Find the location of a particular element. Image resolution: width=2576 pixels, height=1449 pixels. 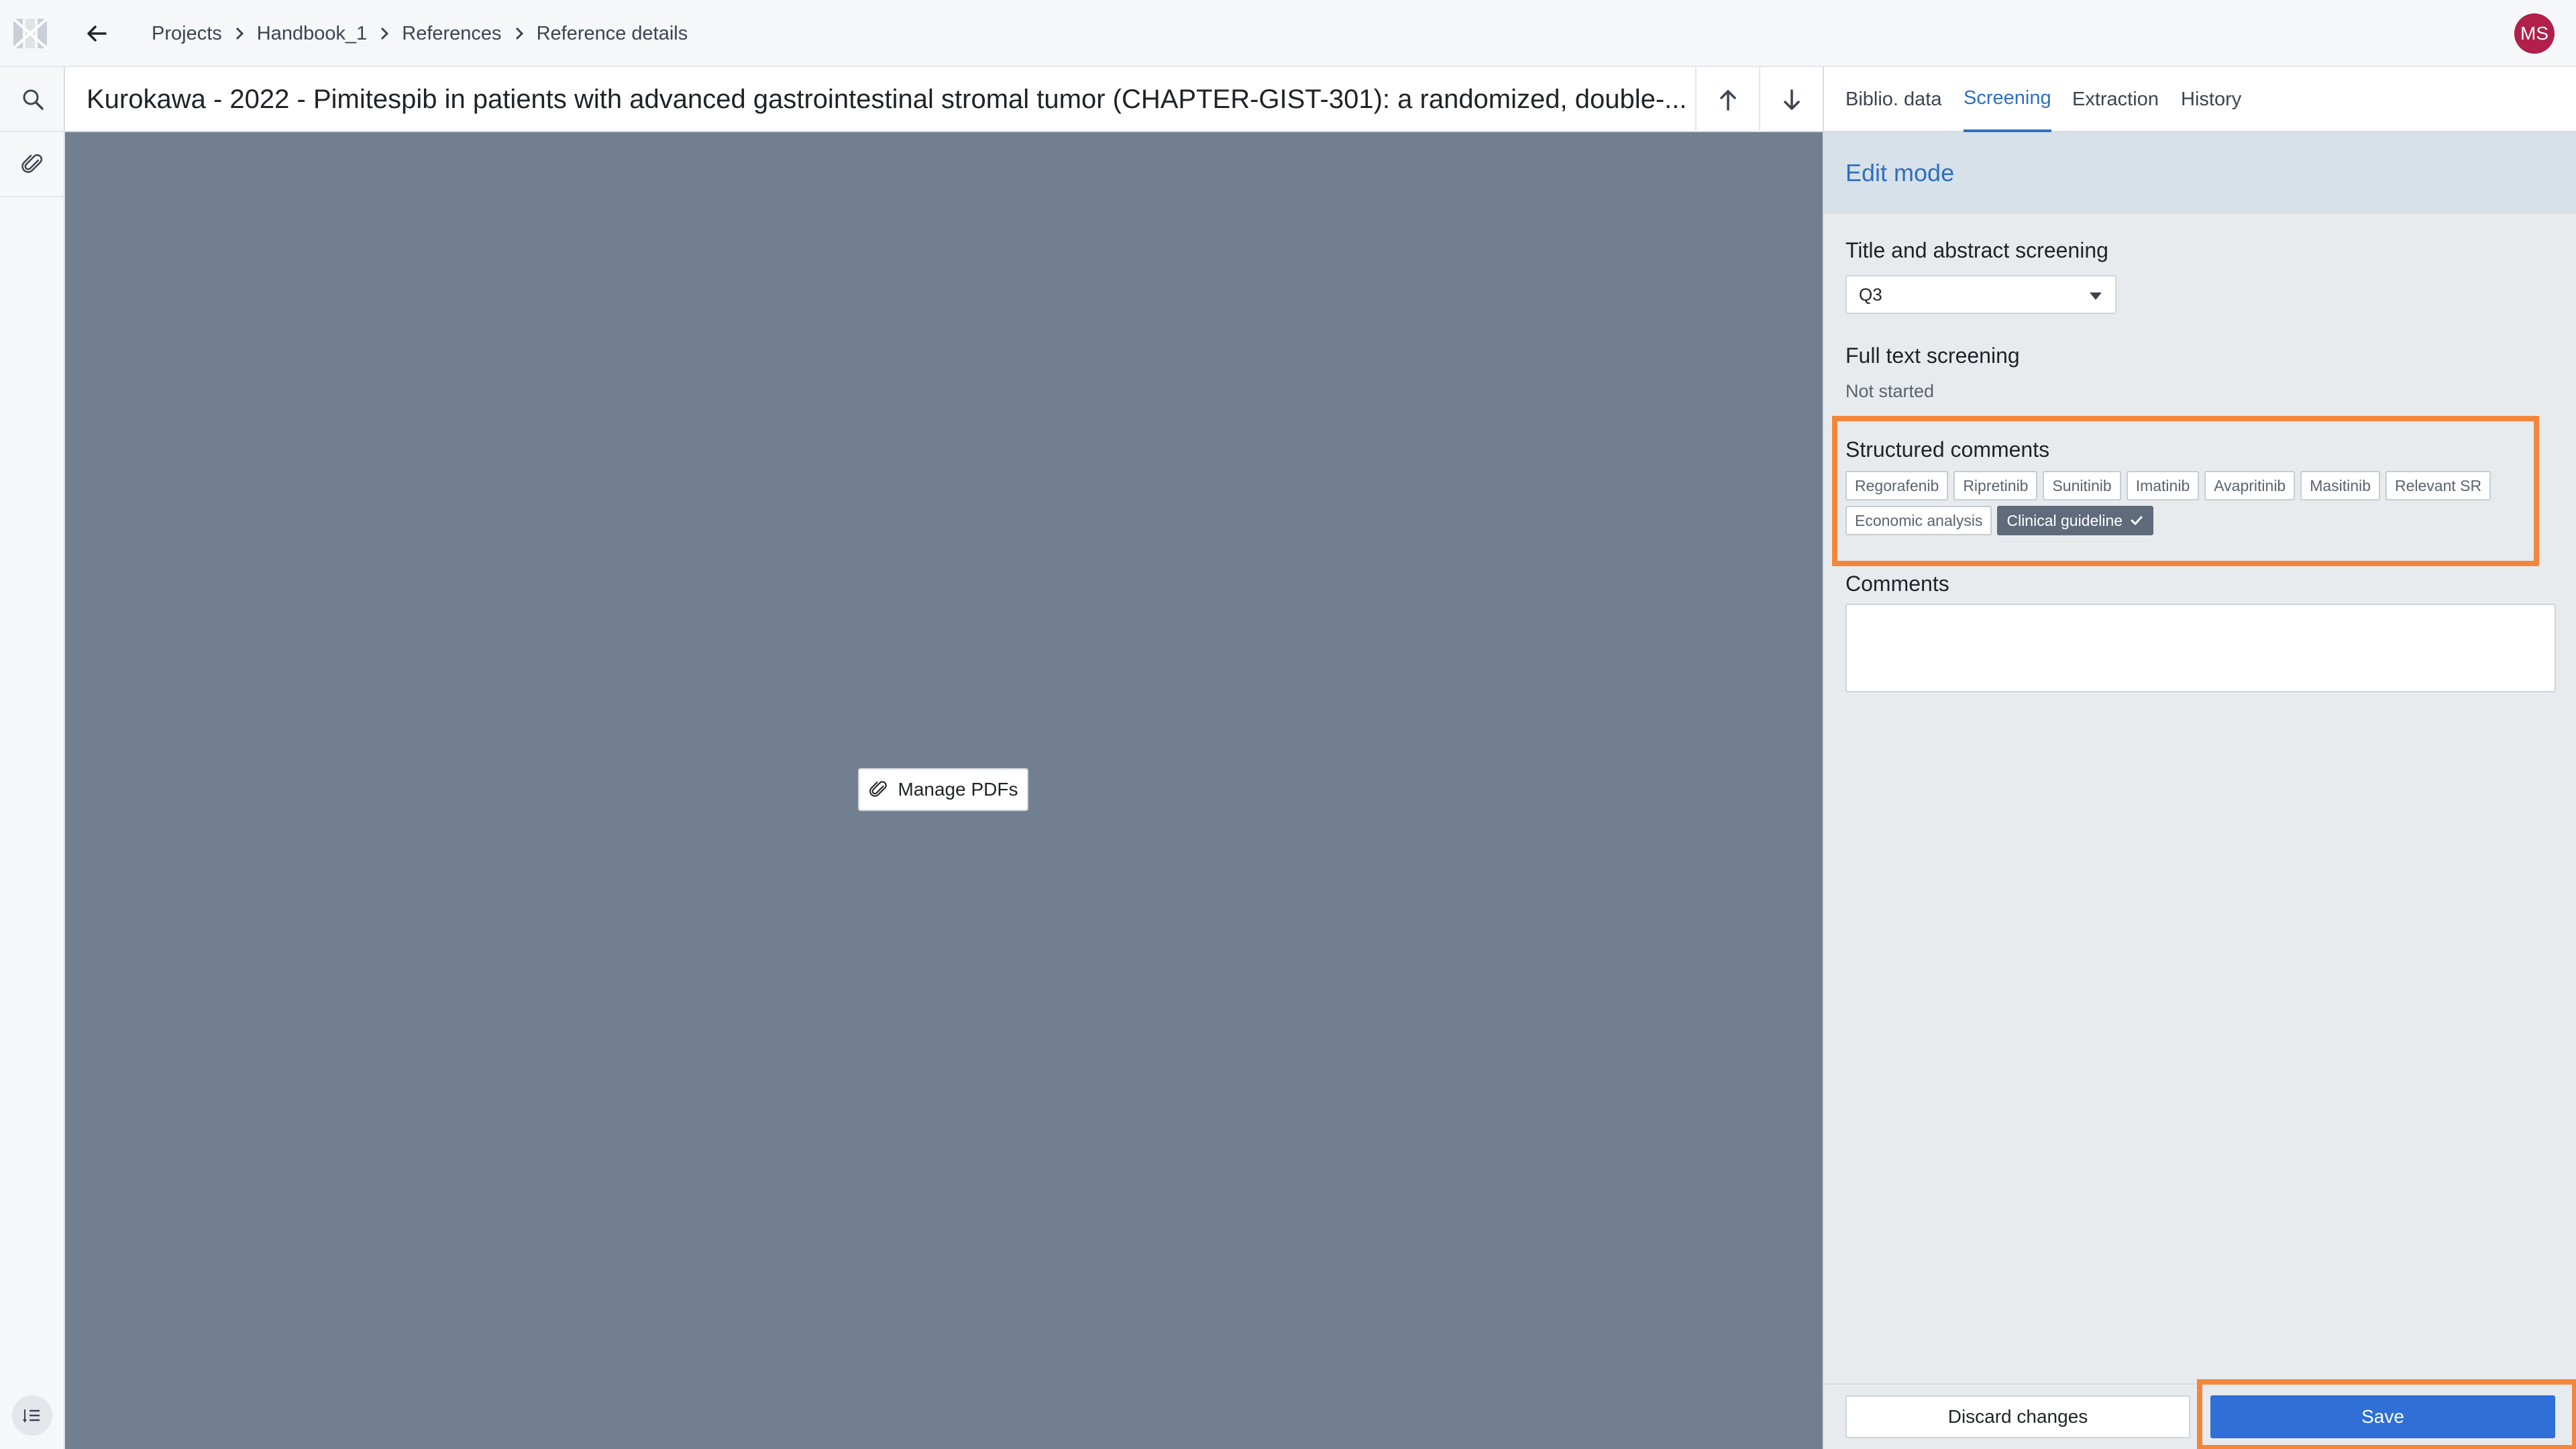

chip-clinical-guideline: Clinical guideline is located at coordinates (2075, 520).